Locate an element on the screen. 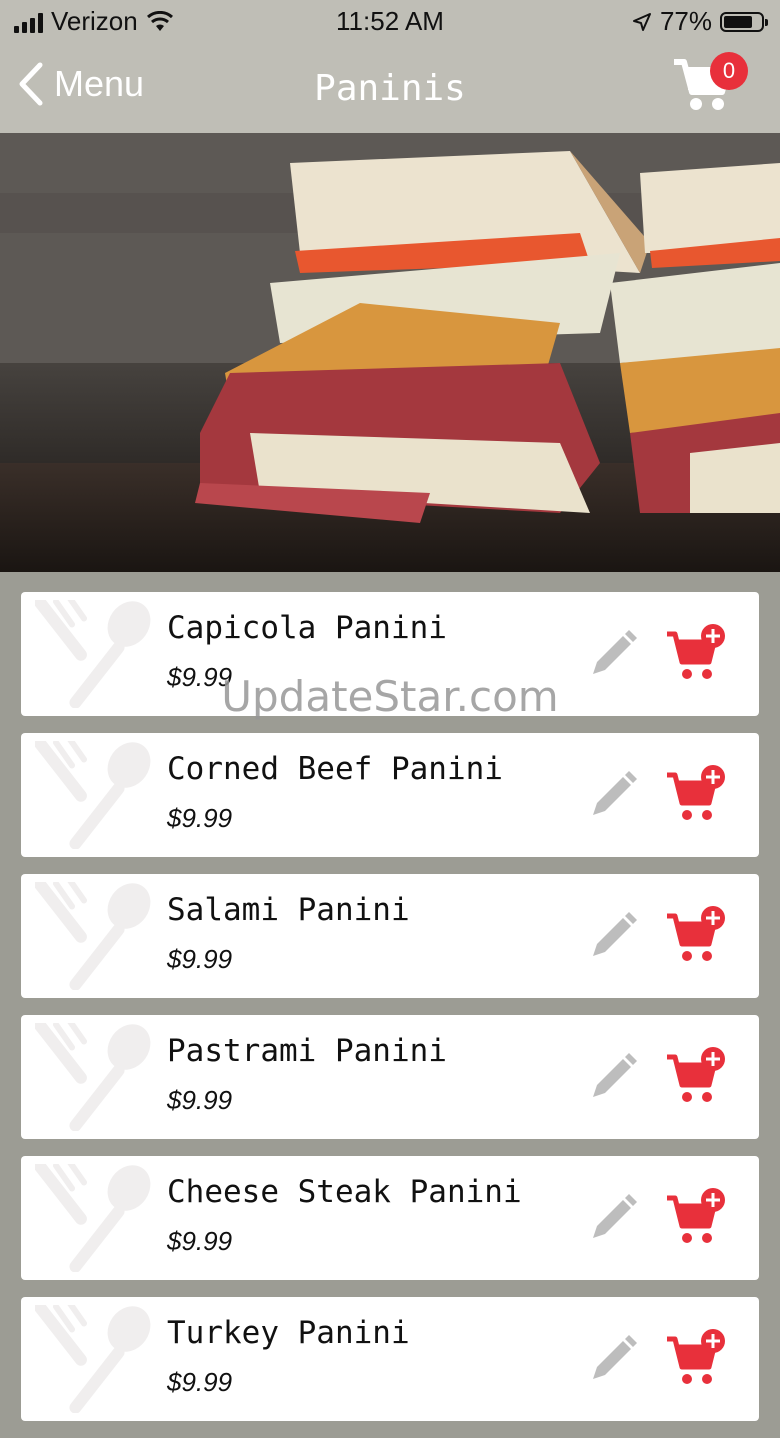  list-item: Capicola Panini $9.99 is located at coordinates (390, 654).